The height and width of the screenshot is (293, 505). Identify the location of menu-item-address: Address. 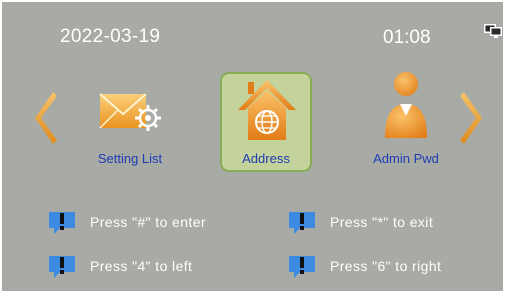
(266, 122).